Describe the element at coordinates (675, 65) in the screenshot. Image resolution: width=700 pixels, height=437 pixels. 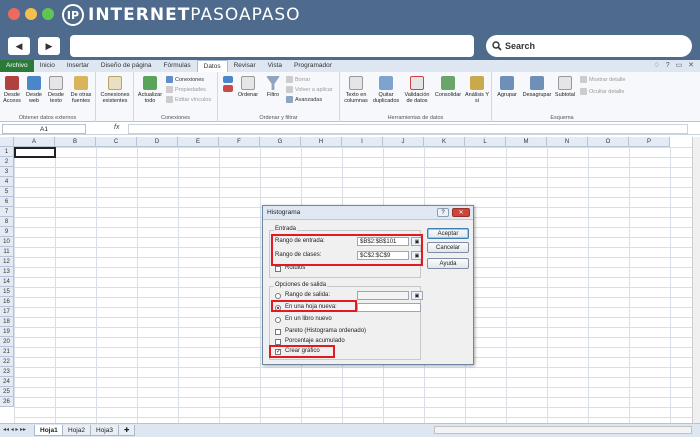
I see `window-controls-icon: ♢ ? ▭ ✕` at that location.